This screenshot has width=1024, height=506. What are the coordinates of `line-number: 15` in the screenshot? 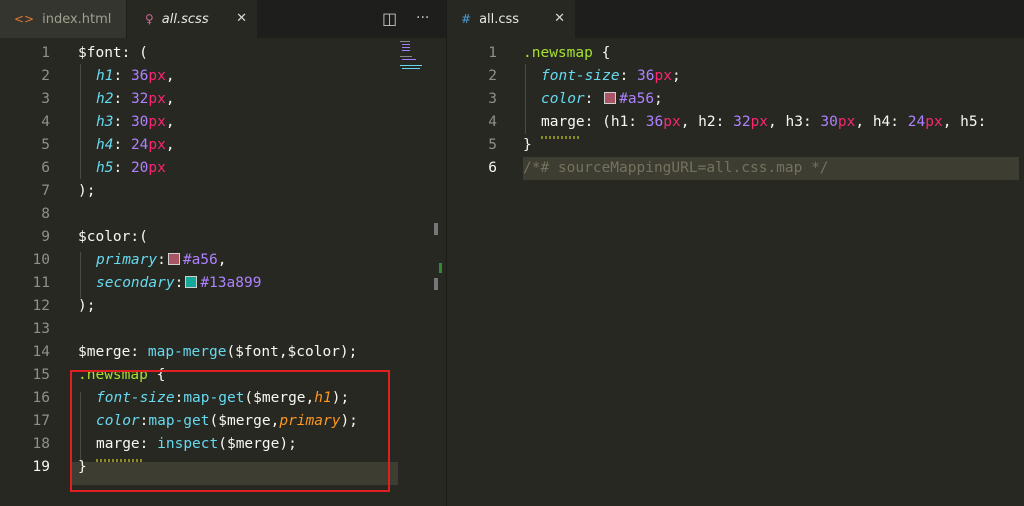 It's located at (41, 375).